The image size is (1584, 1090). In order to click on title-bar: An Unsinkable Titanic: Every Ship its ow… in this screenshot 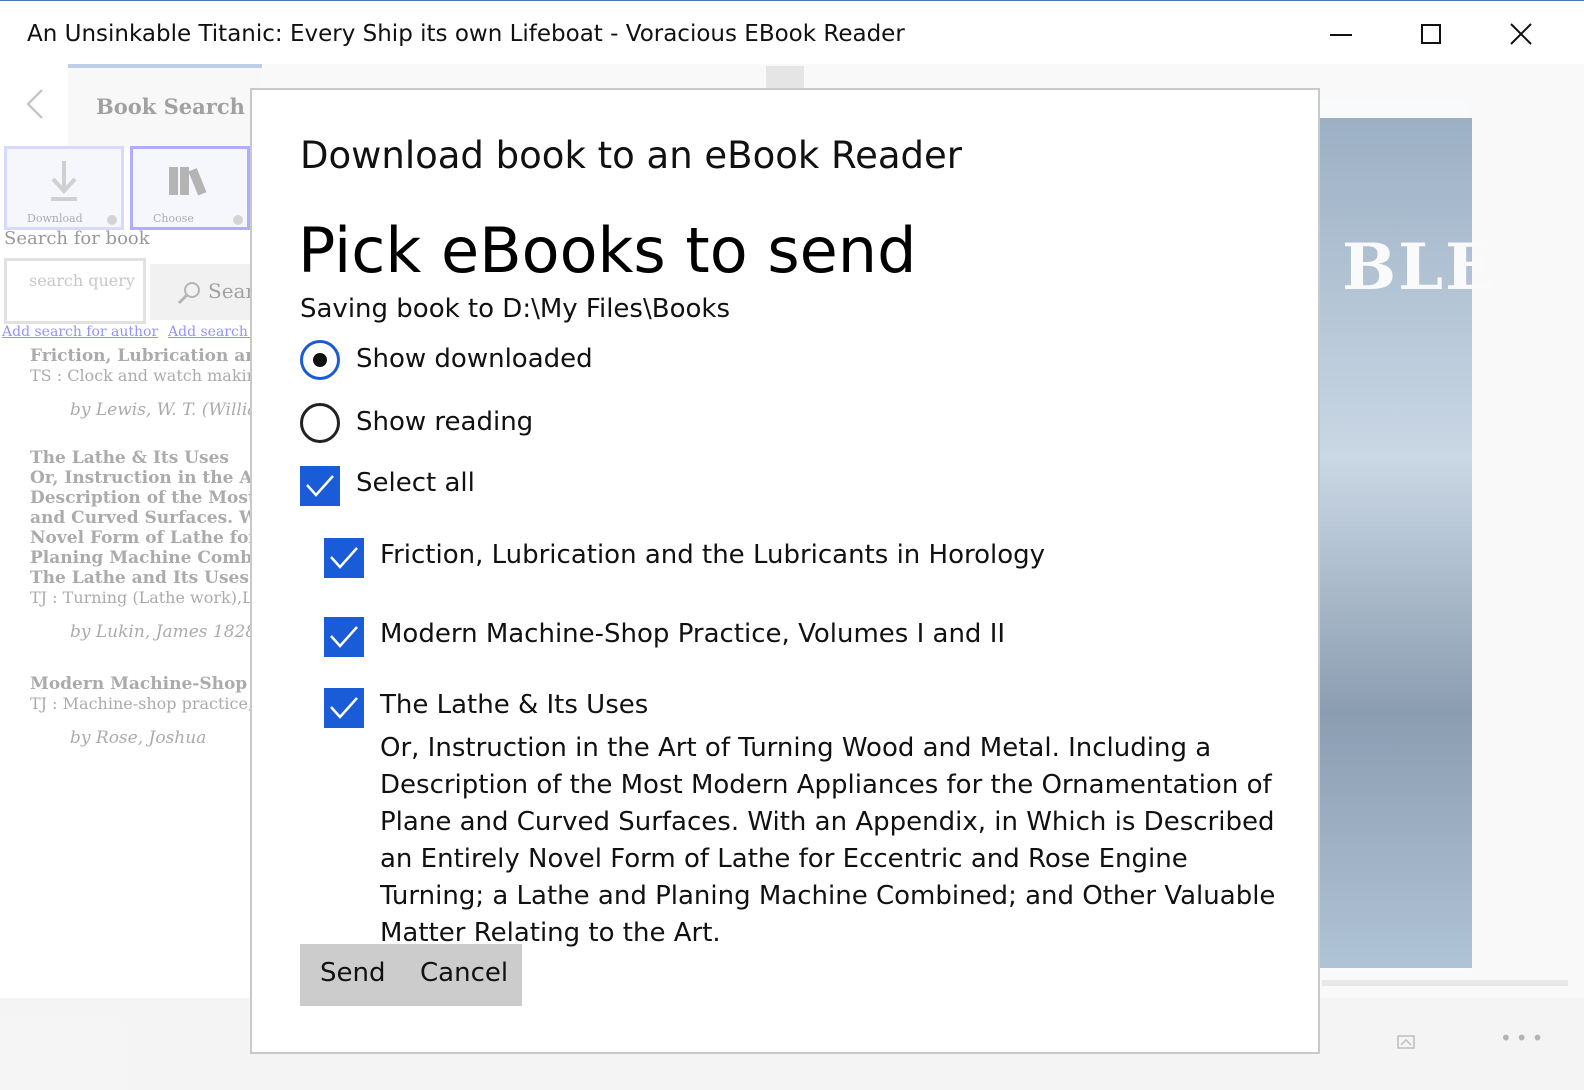, I will do `click(792, 32)`.